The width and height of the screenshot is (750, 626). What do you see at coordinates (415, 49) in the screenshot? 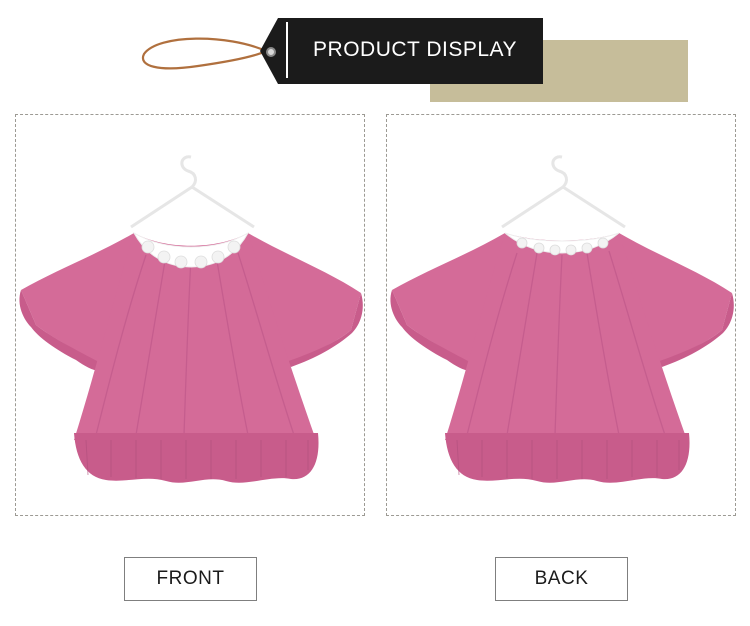
I see `page-title: PRODUCT DISPLAY` at bounding box center [415, 49].